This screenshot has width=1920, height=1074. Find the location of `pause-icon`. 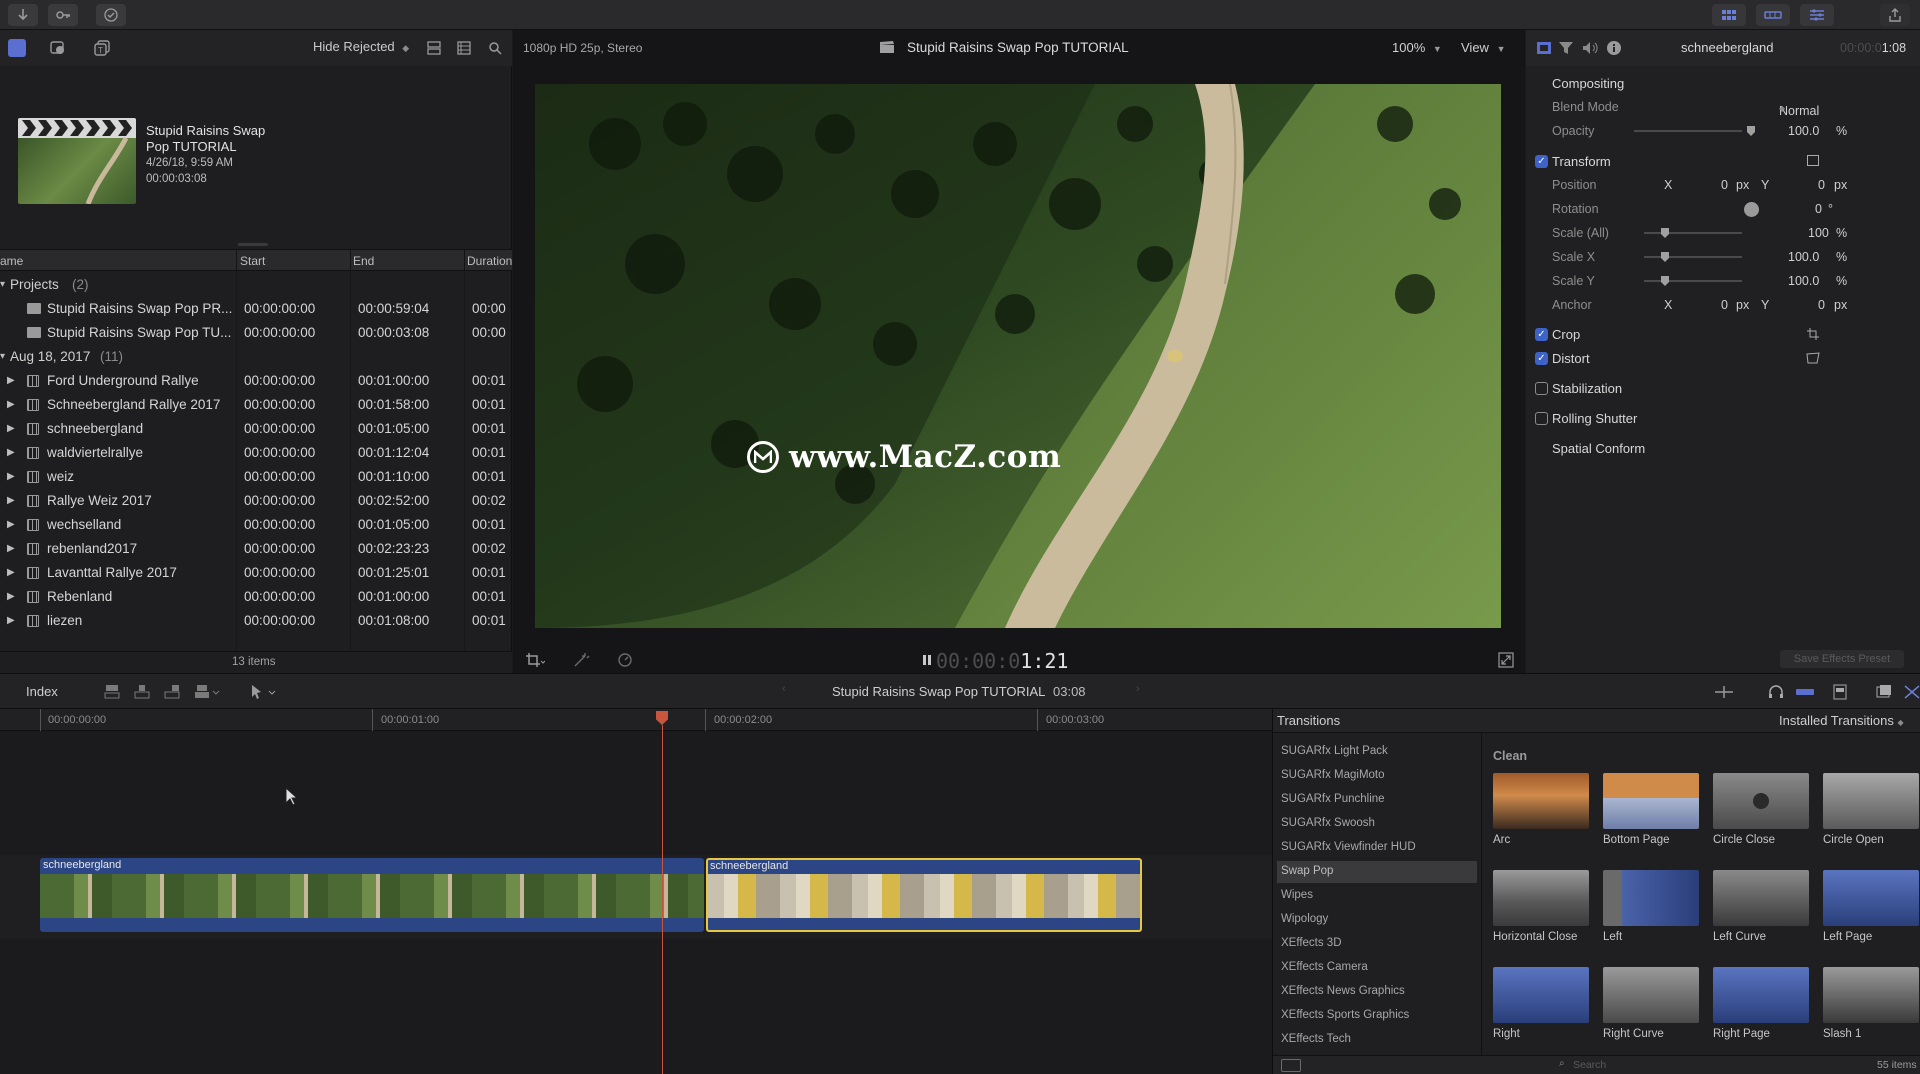

pause-icon is located at coordinates (927, 660).